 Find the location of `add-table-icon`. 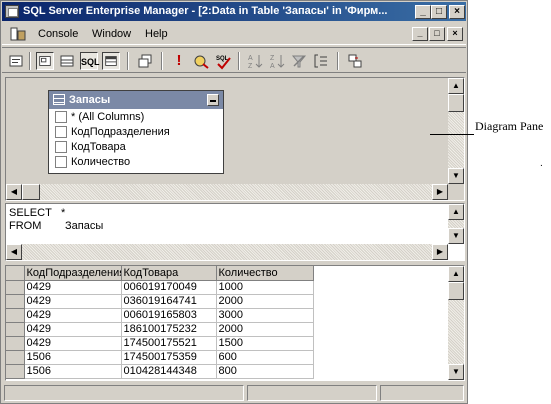

add-table-icon is located at coordinates (355, 61).